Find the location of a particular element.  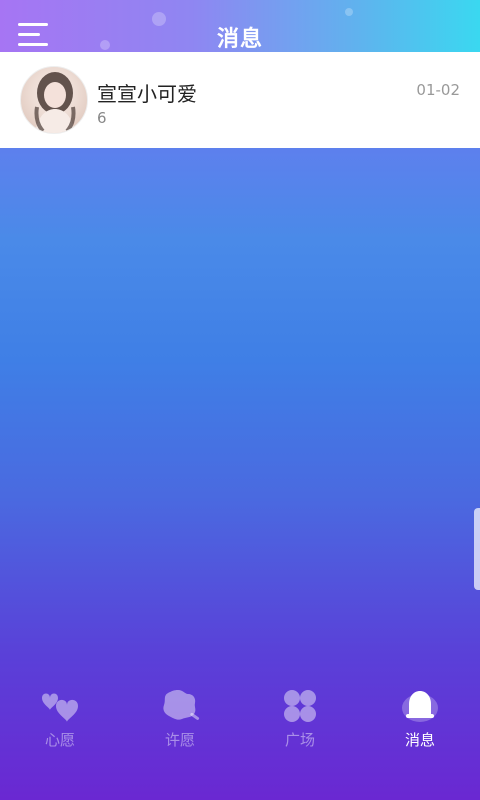

app-header: 消息 is located at coordinates (240, 26).